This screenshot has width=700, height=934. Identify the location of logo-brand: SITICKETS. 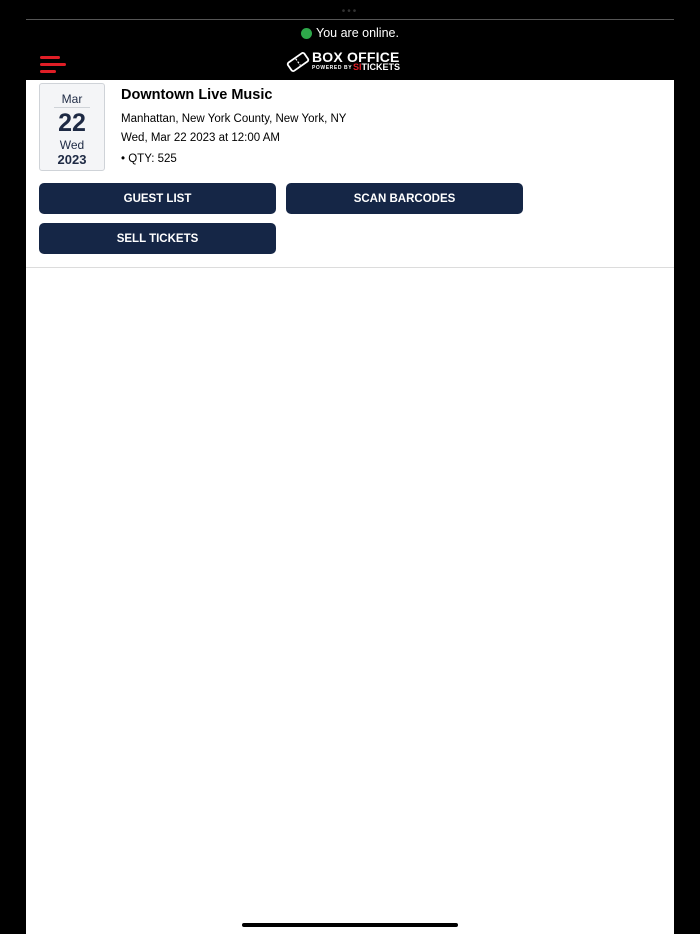
(377, 67).